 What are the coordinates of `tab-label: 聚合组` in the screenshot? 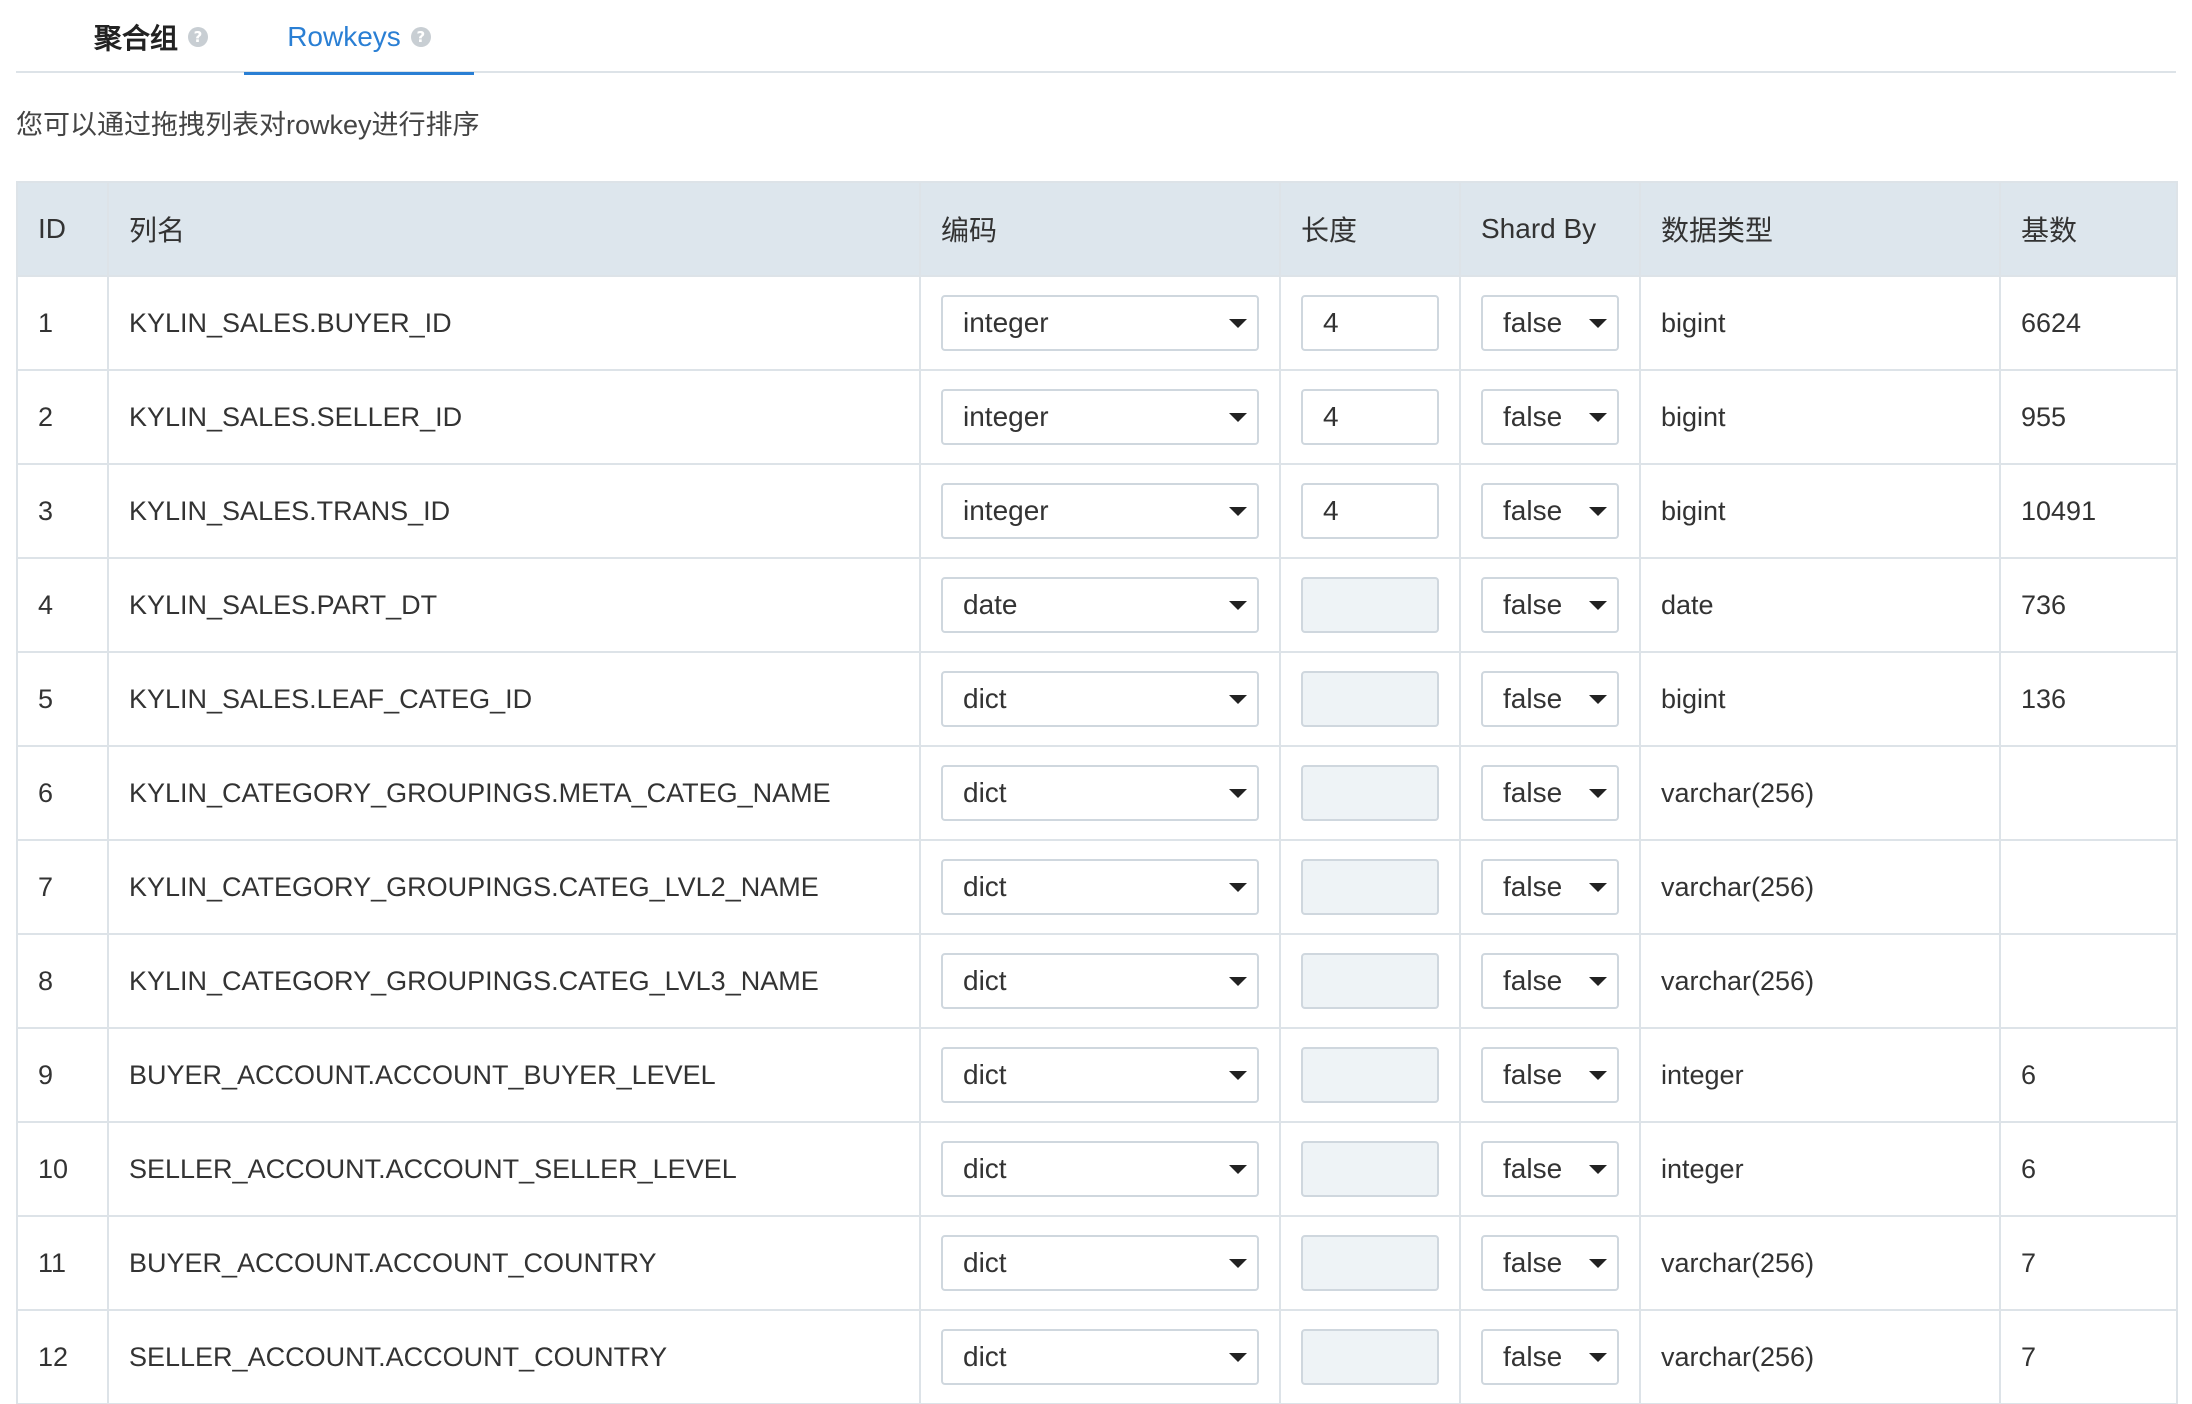 It's located at (135, 38).